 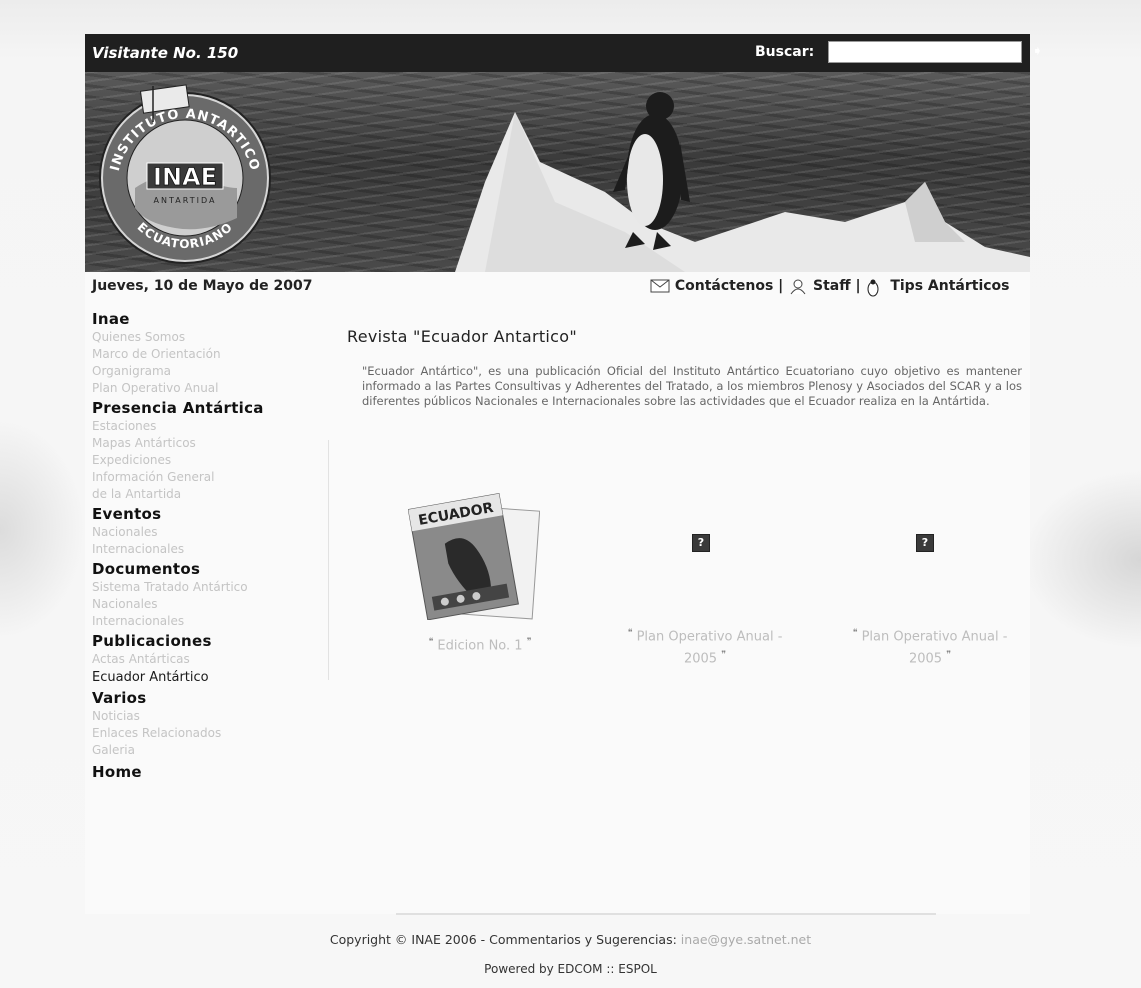 I want to click on magazine-cover-image: ECUADOR, so click(x=474, y=555).